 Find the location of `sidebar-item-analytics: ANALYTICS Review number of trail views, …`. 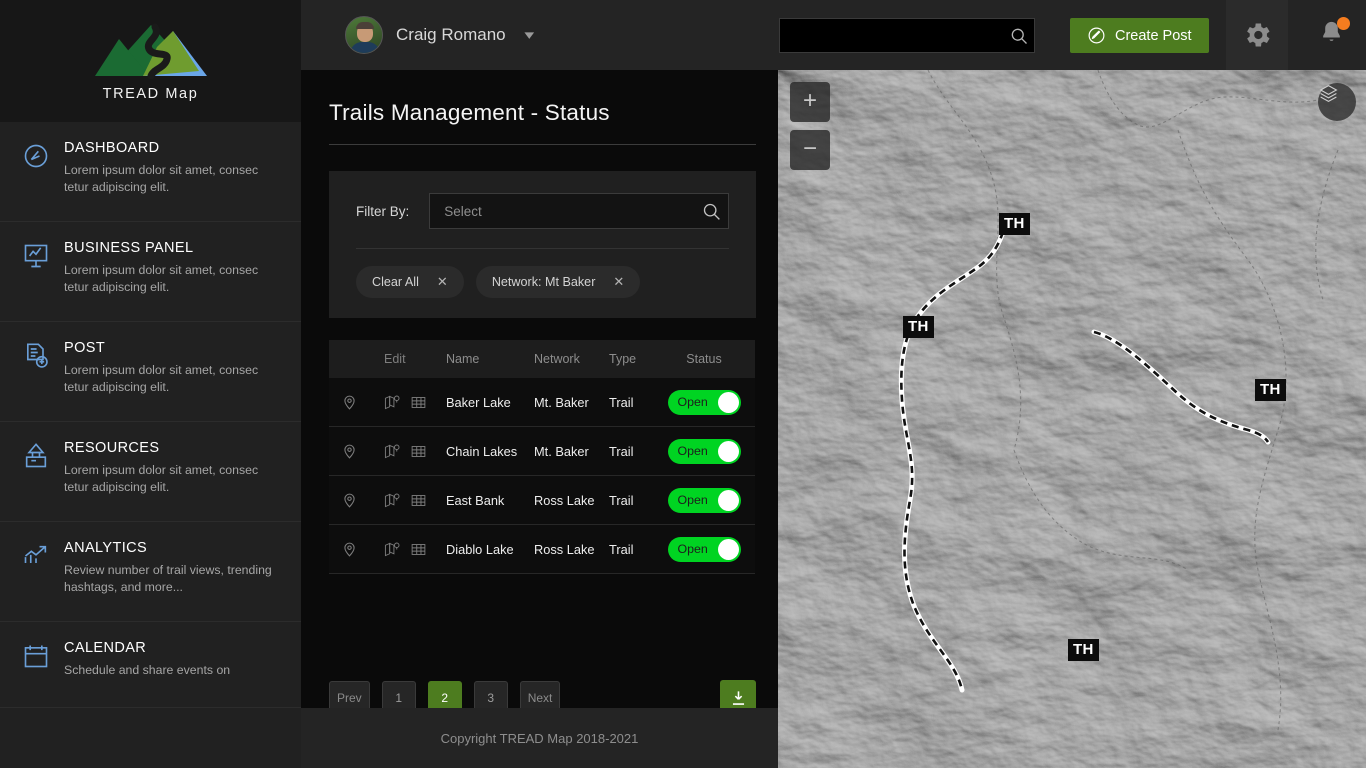

sidebar-item-analytics: ANALYTICS Review number of trail views, … is located at coordinates (150, 572).